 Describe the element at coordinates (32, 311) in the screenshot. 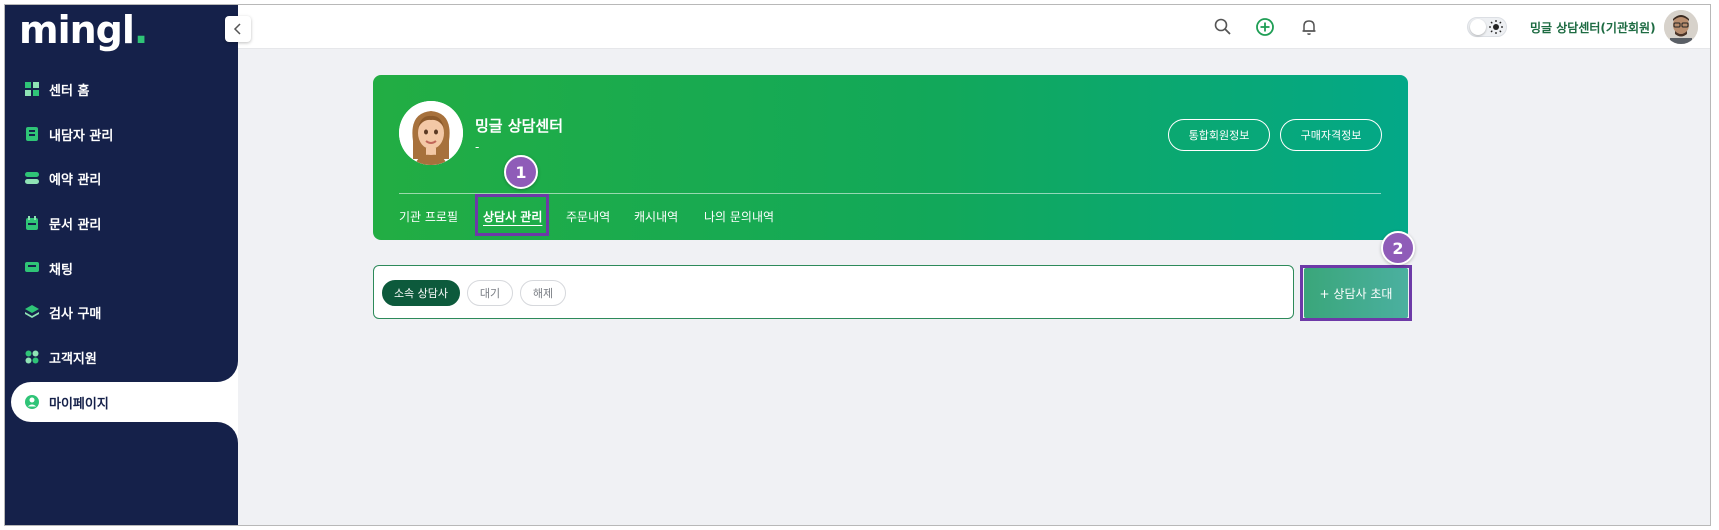

I see `layers-icon` at that location.